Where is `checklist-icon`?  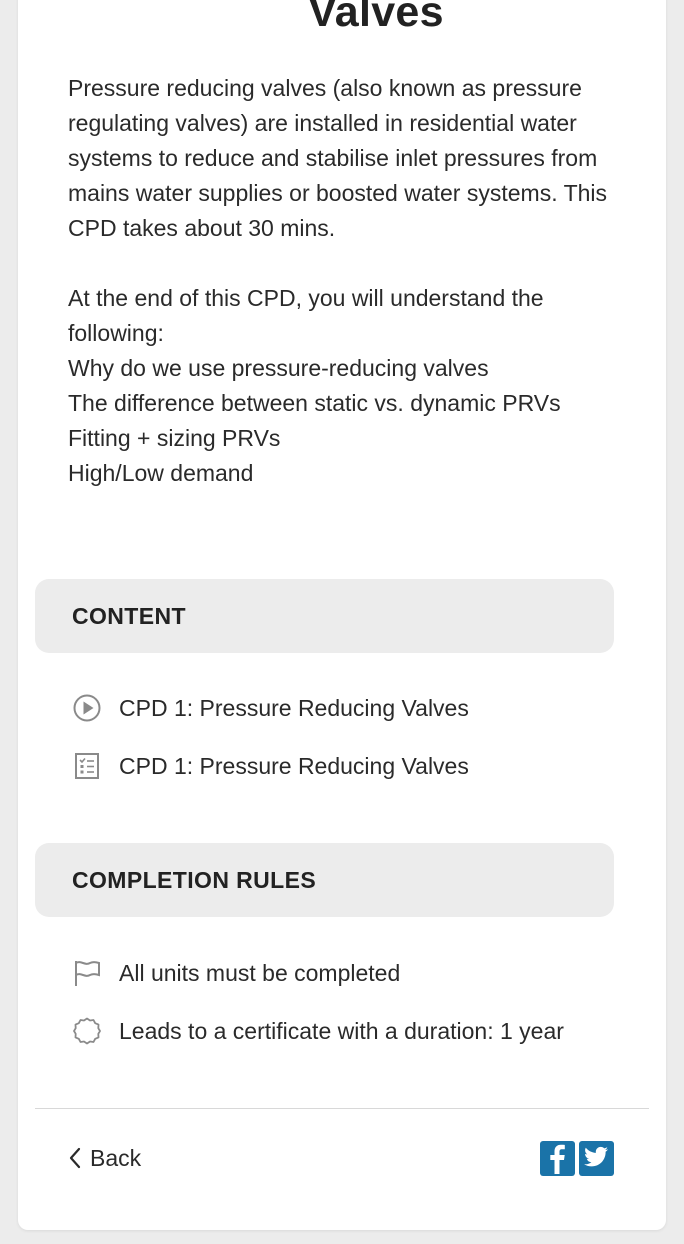 checklist-icon is located at coordinates (87, 766).